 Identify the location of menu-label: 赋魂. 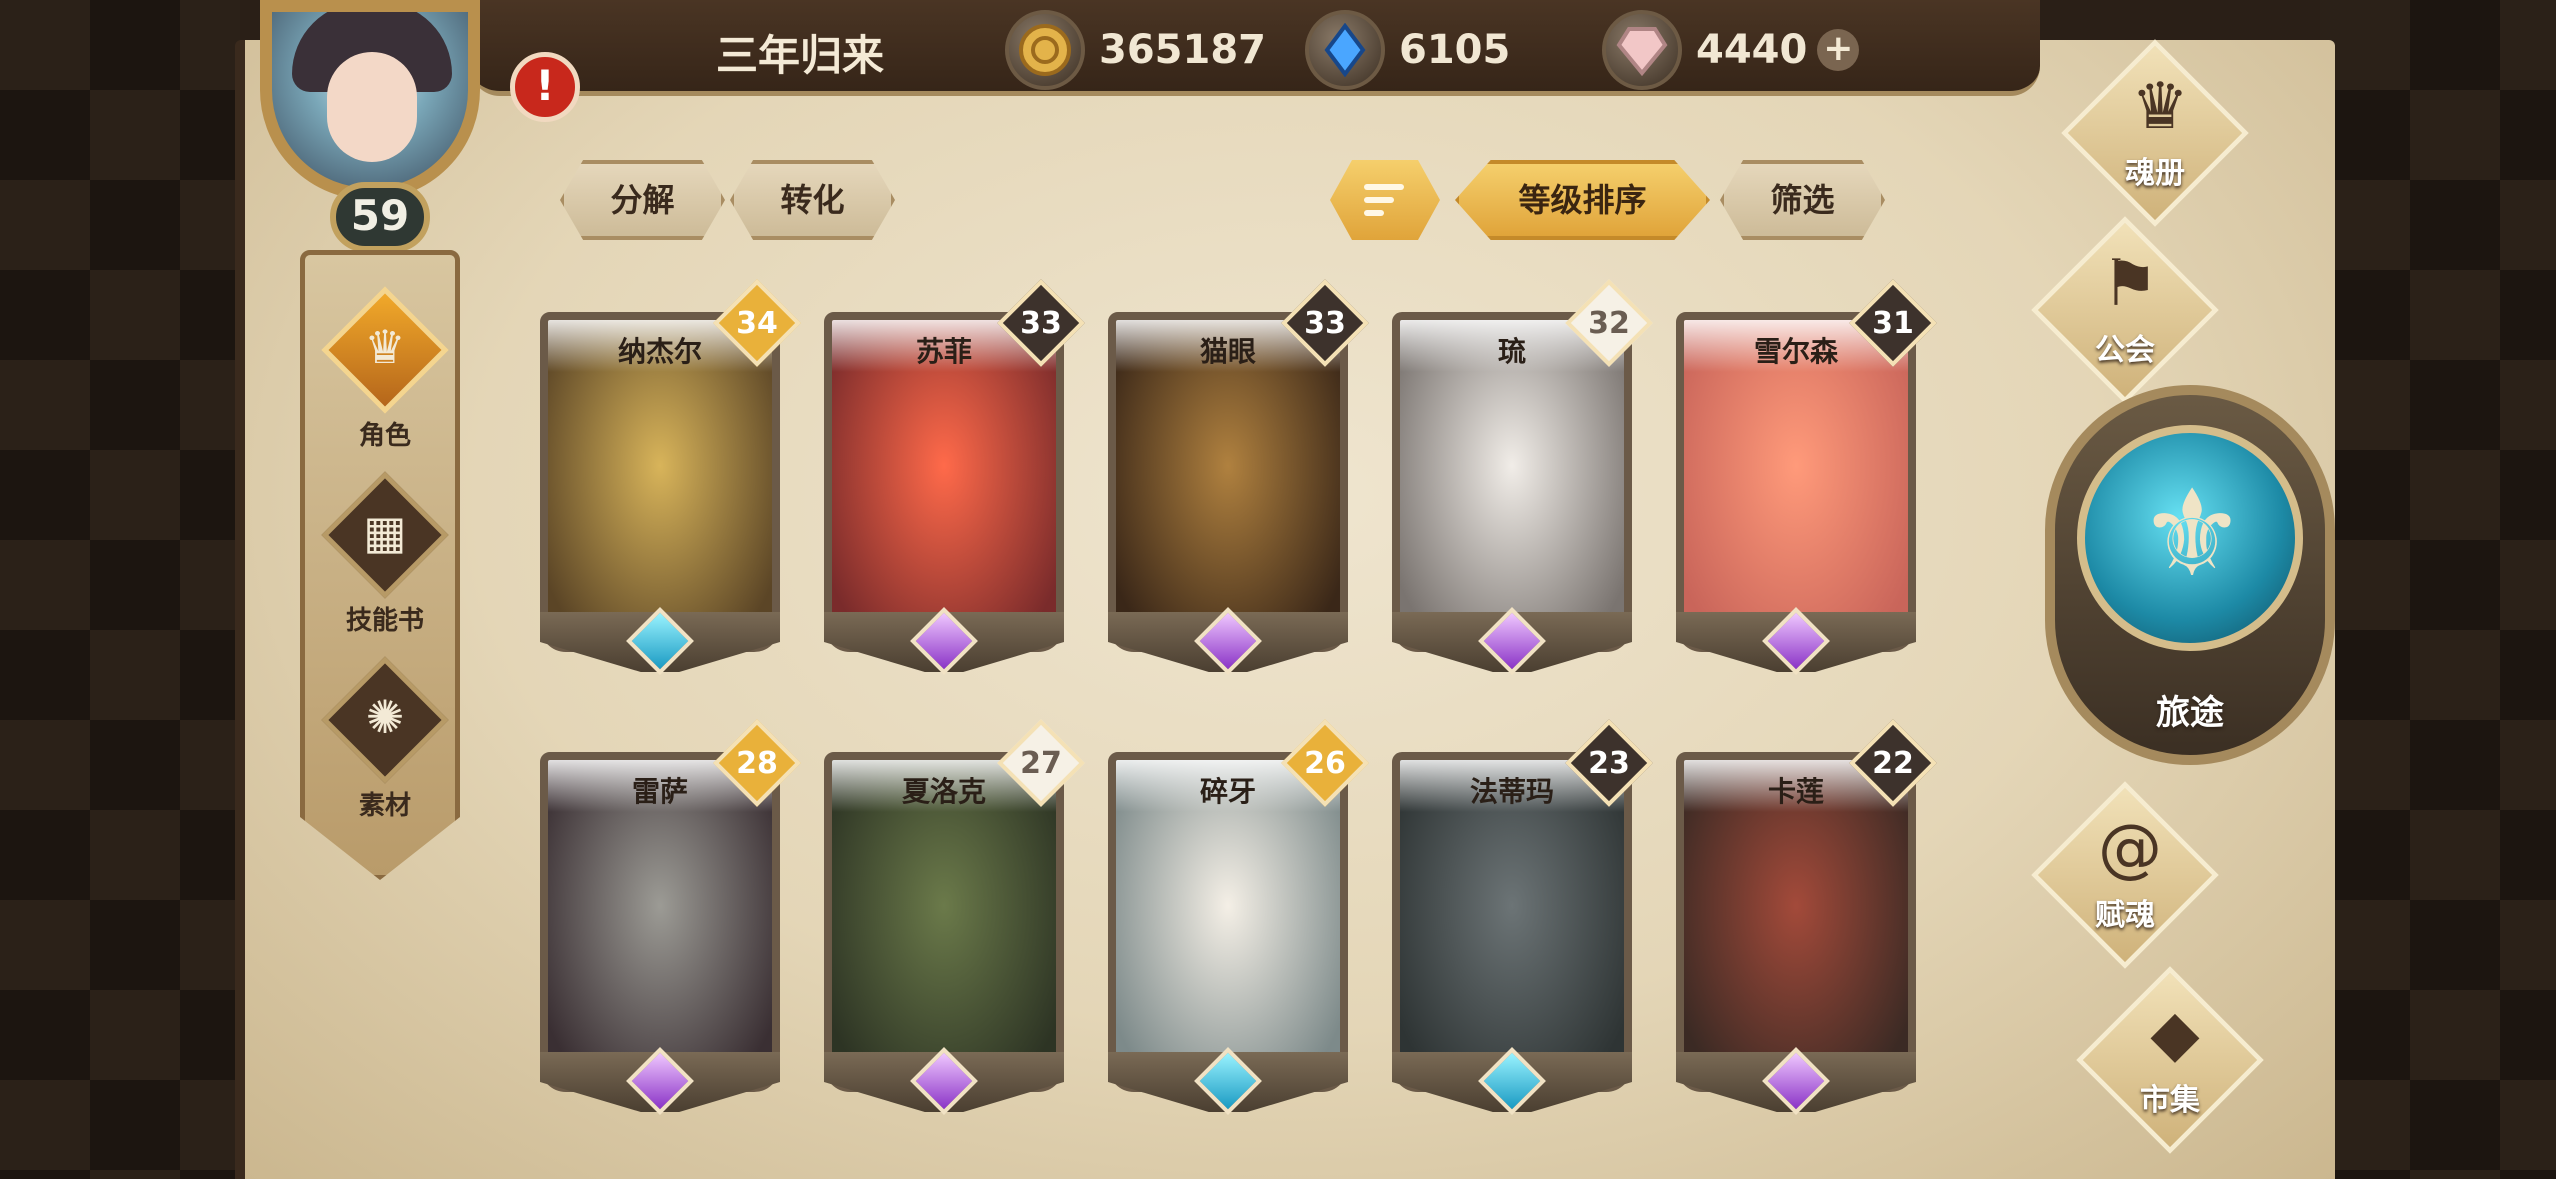
(2125, 915).